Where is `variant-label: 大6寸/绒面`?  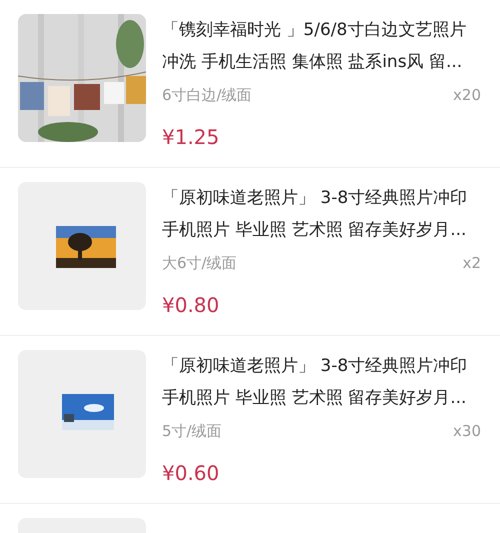
variant-label: 大6寸/绒面 is located at coordinates (199, 263).